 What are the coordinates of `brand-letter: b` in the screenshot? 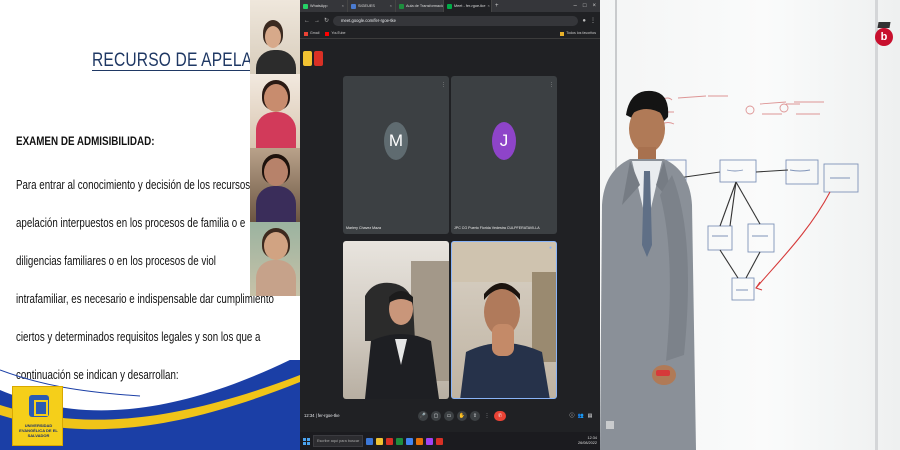 It's located at (884, 37).